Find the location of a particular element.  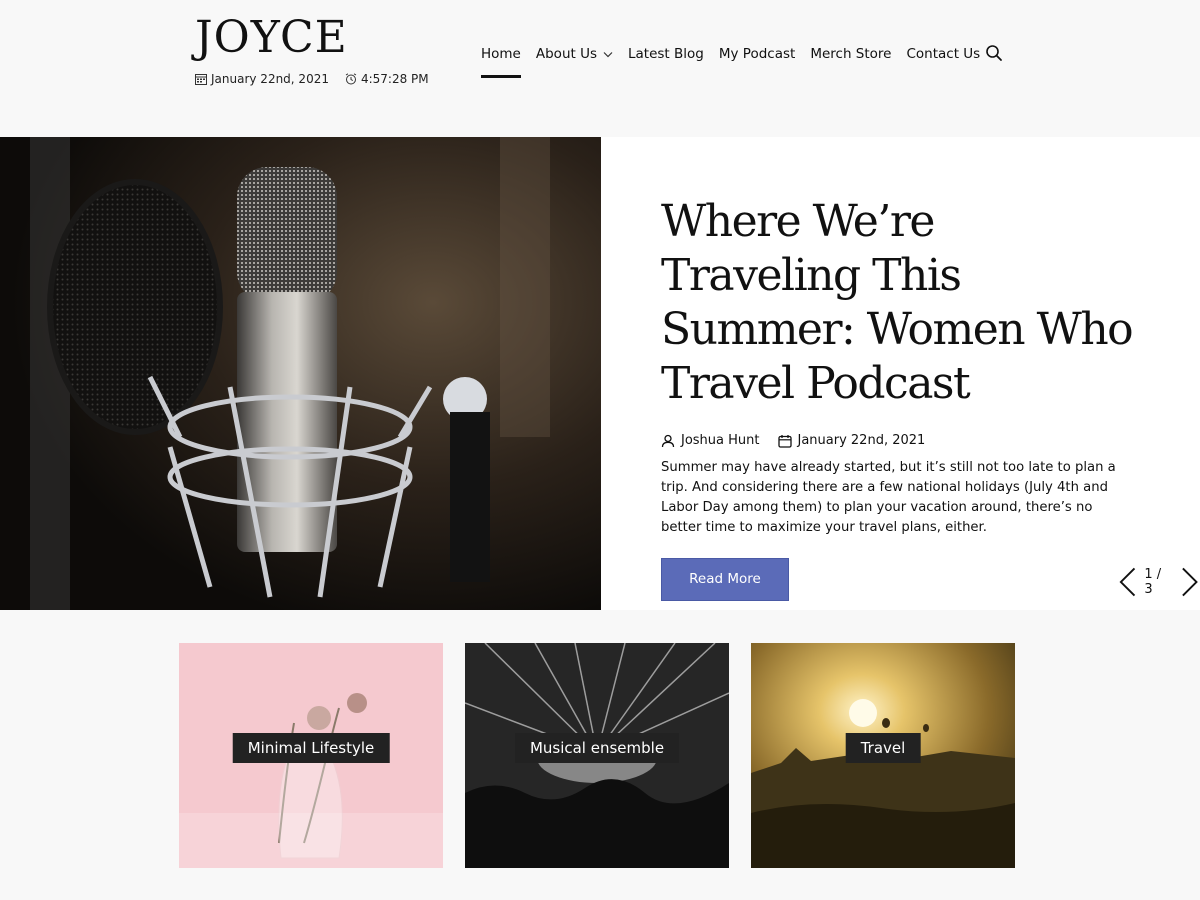

category-card-travel: Travel is located at coordinates (883, 755).